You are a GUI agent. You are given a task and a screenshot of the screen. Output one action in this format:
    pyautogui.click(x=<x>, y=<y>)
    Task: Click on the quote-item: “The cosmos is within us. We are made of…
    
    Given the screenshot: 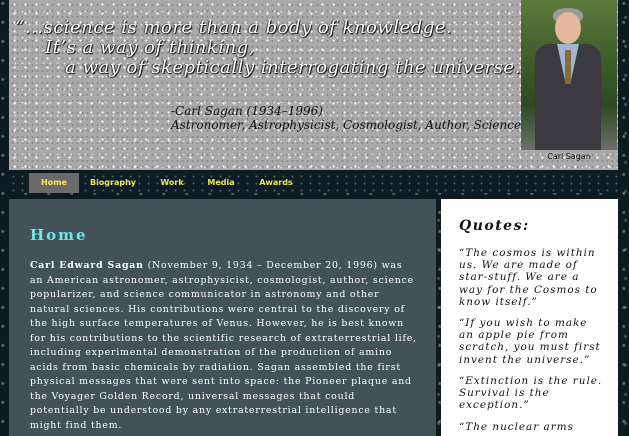 What is the action you would take?
    pyautogui.click(x=528, y=277)
    